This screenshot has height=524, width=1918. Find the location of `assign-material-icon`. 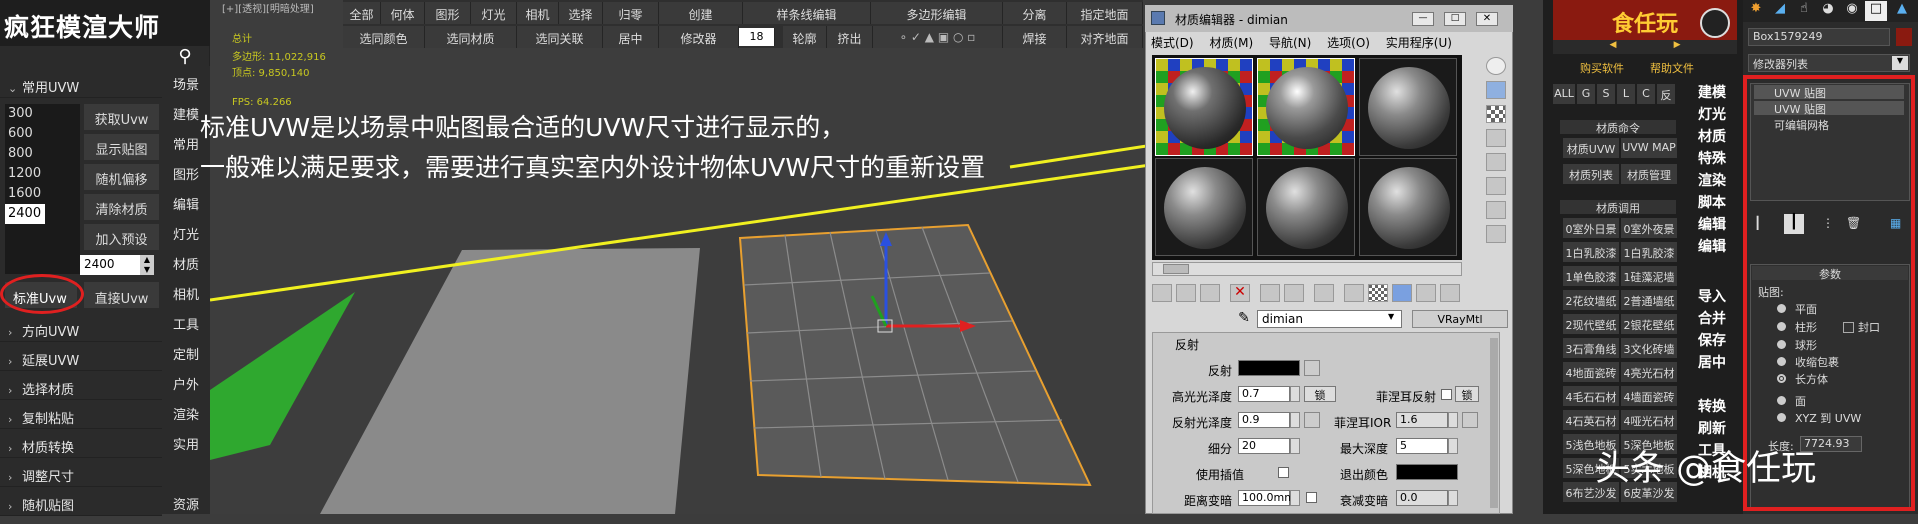

assign-material-icon is located at coordinates (1210, 293).